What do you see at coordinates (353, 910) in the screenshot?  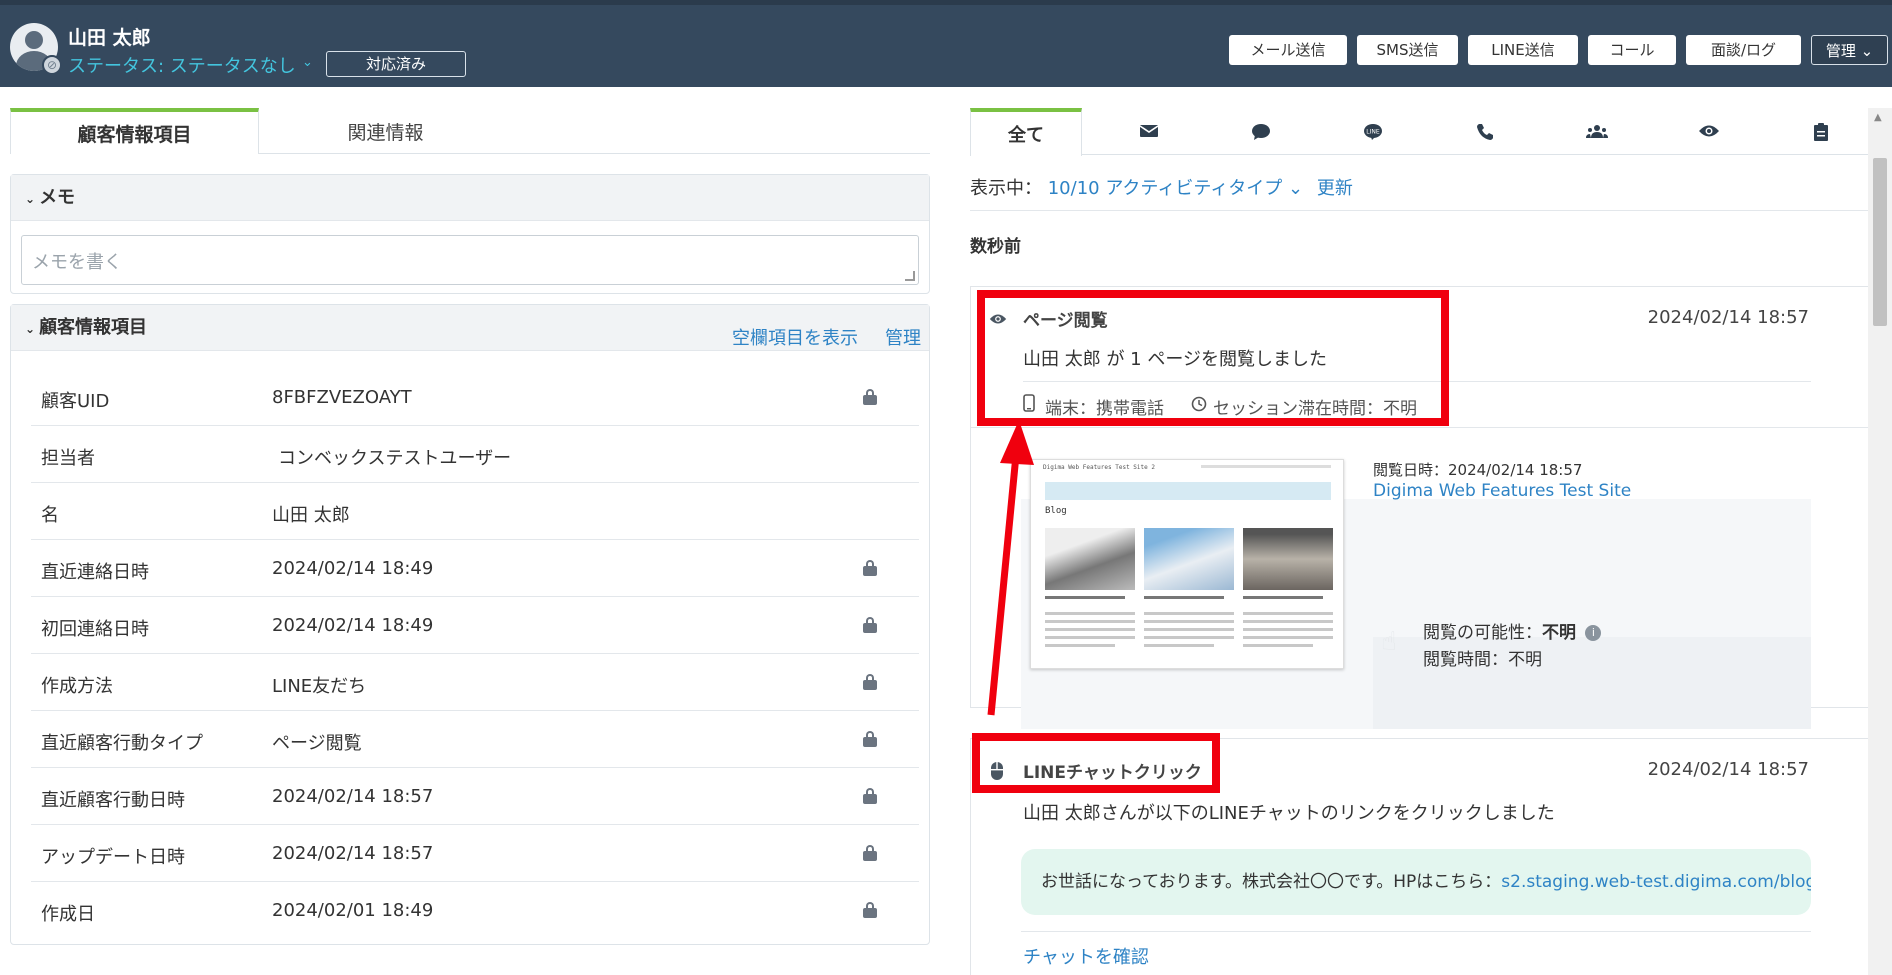 I see `field-value: 2024/02/01 18:49` at bounding box center [353, 910].